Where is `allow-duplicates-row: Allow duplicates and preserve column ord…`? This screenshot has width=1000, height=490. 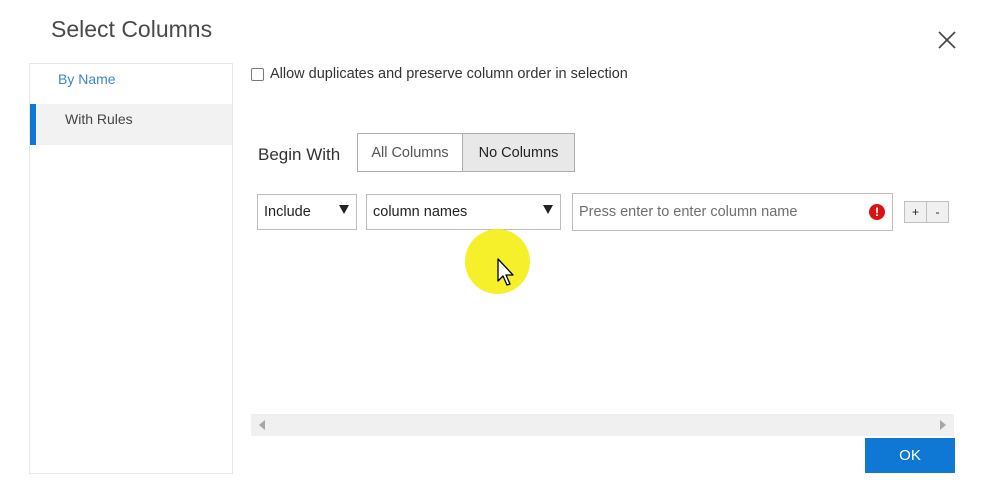 allow-duplicates-row: Allow duplicates and preserve column ord… is located at coordinates (439, 74).